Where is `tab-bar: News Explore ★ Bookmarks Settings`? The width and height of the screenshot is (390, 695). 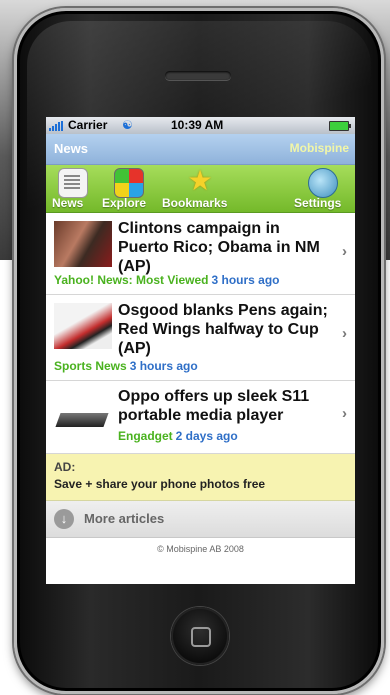
tab-bar: News Explore ★ Bookmarks Settings is located at coordinates (200, 189).